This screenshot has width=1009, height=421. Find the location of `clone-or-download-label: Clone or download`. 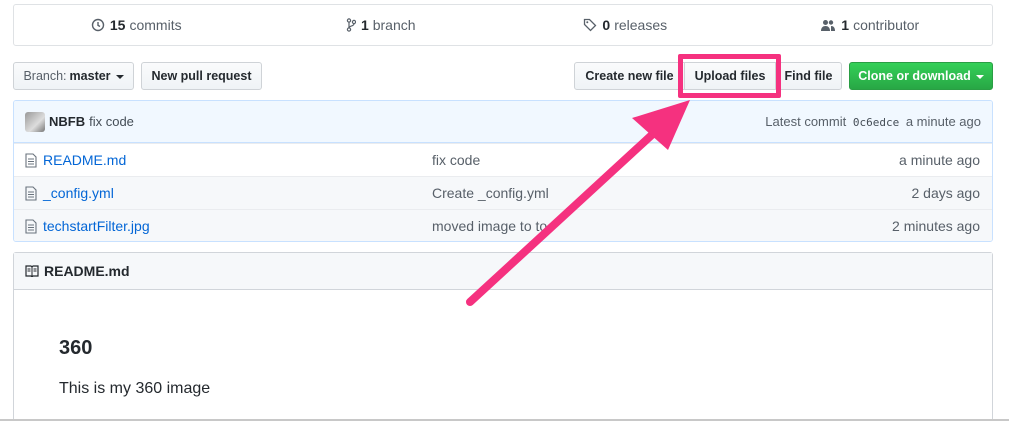

clone-or-download-label: Clone or download is located at coordinates (914, 76).